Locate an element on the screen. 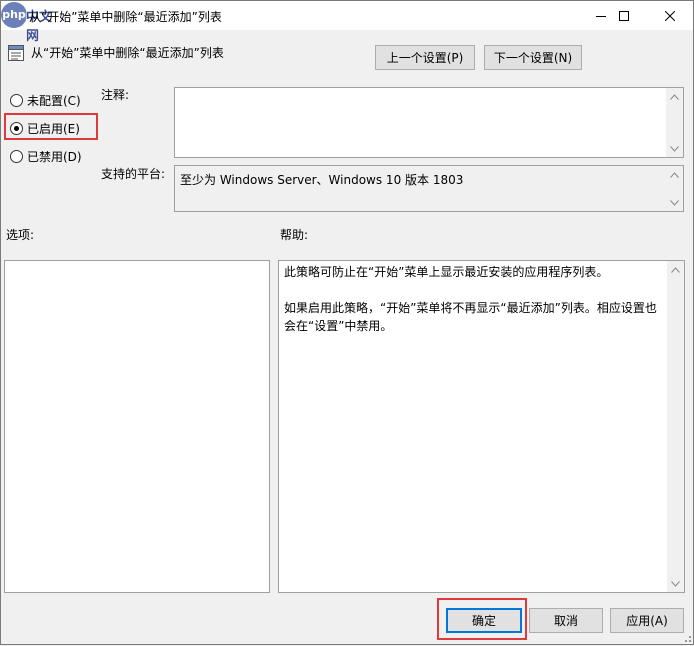 The height and width of the screenshot is (646, 694). policy-setting-icon is located at coordinates (16, 53).